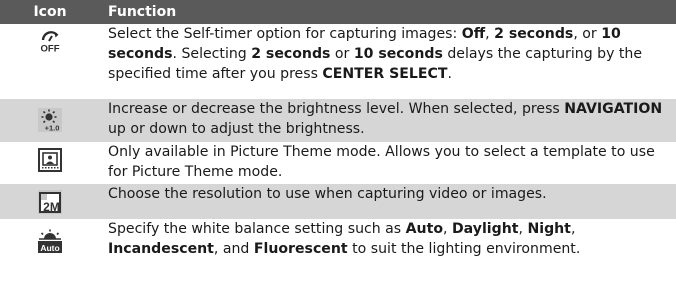  I want to click on bold-term: 10 seconds, so click(398, 54).